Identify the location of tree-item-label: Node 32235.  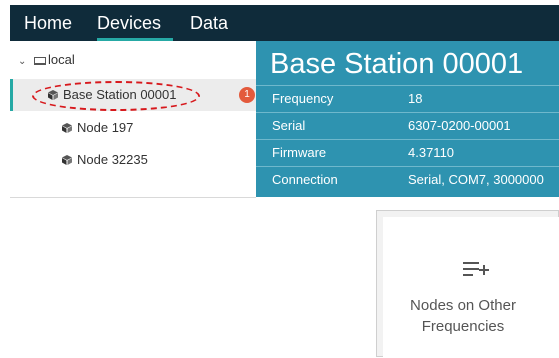
(112, 159).